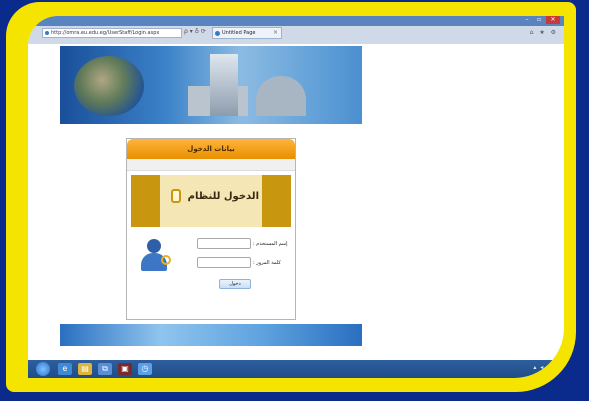 The image size is (589, 401). What do you see at coordinates (145, 369) in the screenshot?
I see `clock-taskbar-icon: ◷` at bounding box center [145, 369].